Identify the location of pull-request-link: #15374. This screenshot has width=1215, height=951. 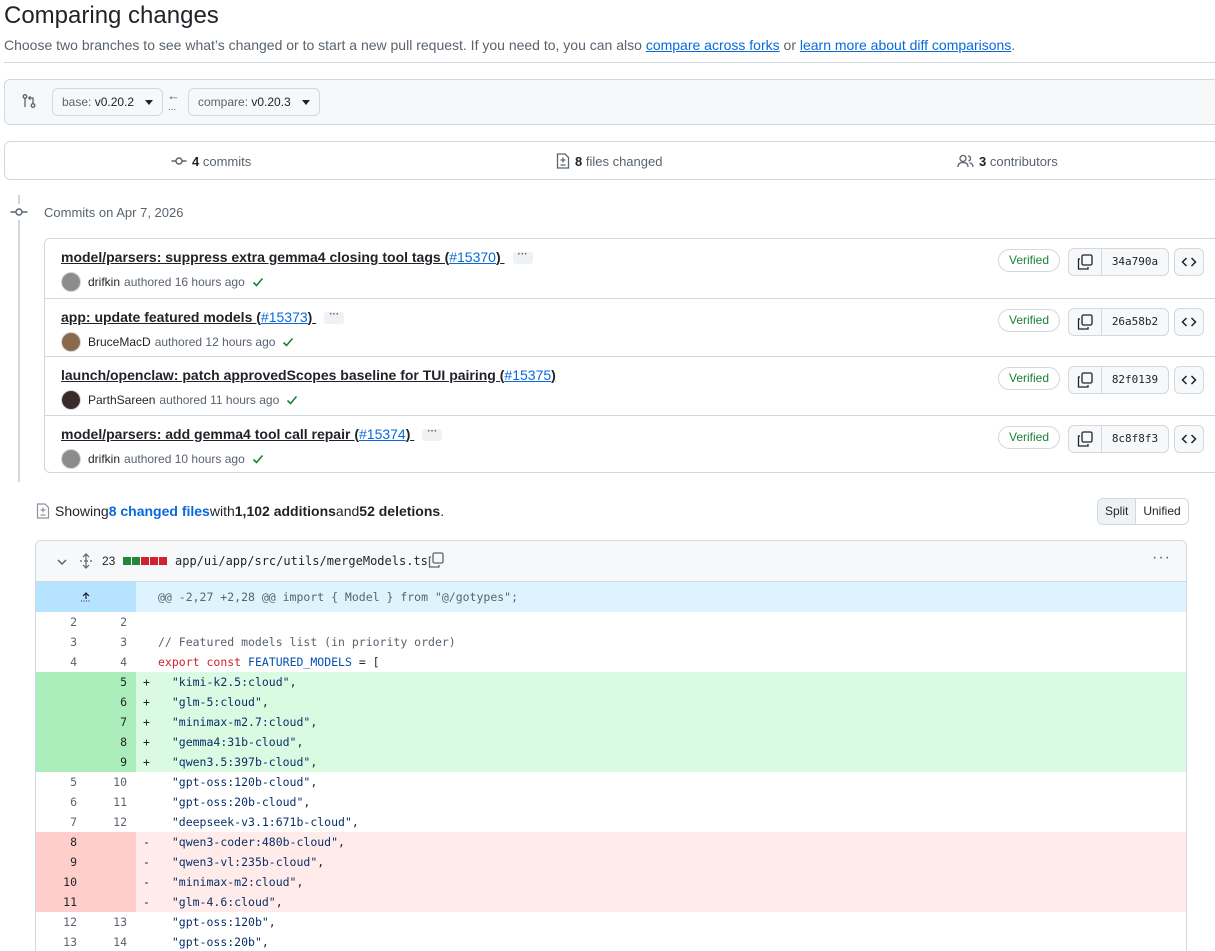
(382, 434).